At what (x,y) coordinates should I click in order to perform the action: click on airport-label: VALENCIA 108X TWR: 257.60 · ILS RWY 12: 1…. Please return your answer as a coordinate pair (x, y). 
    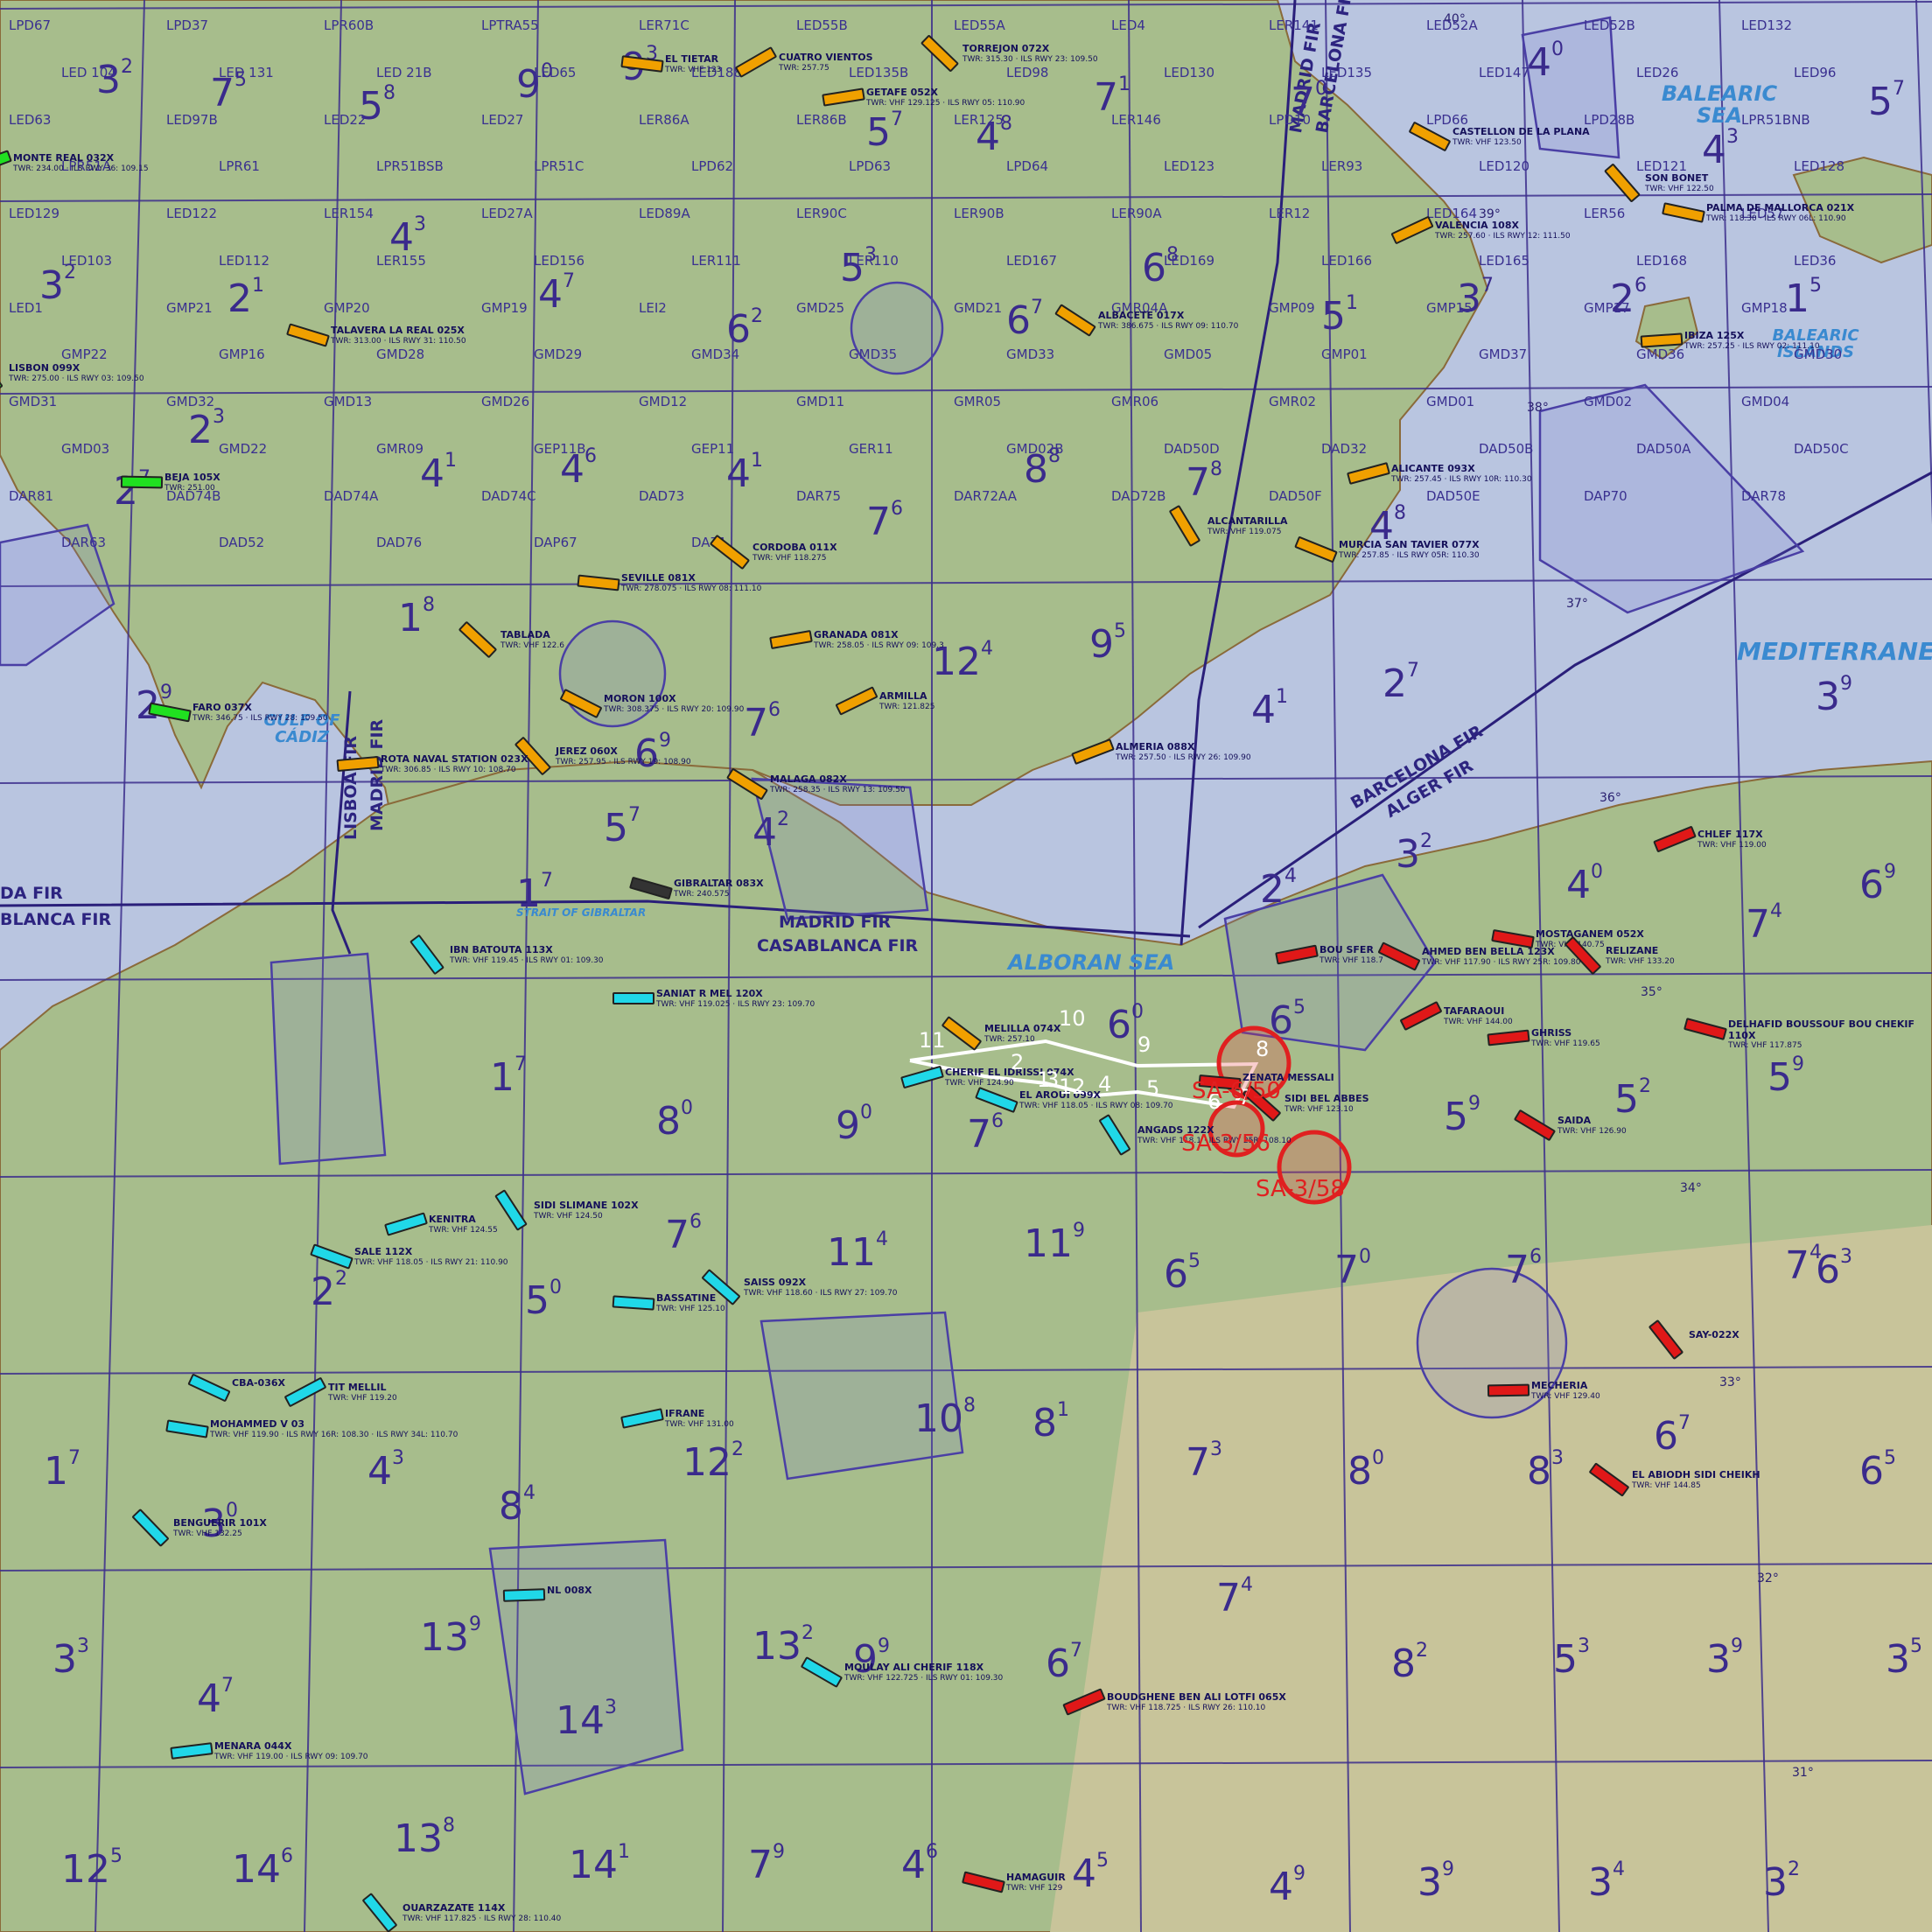
    Looking at the image, I should click on (1503, 230).